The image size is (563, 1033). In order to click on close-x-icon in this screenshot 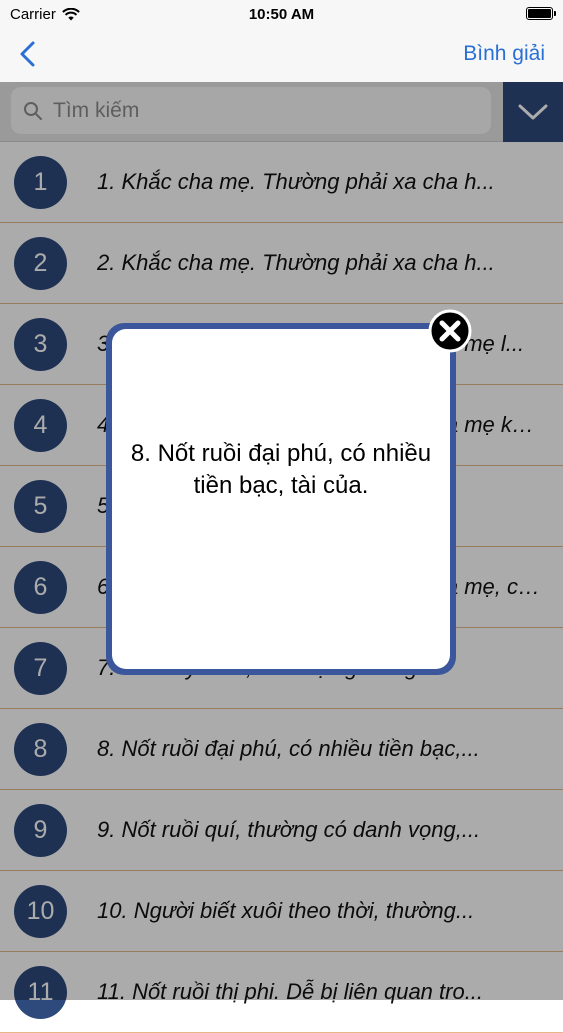, I will do `click(450, 331)`.